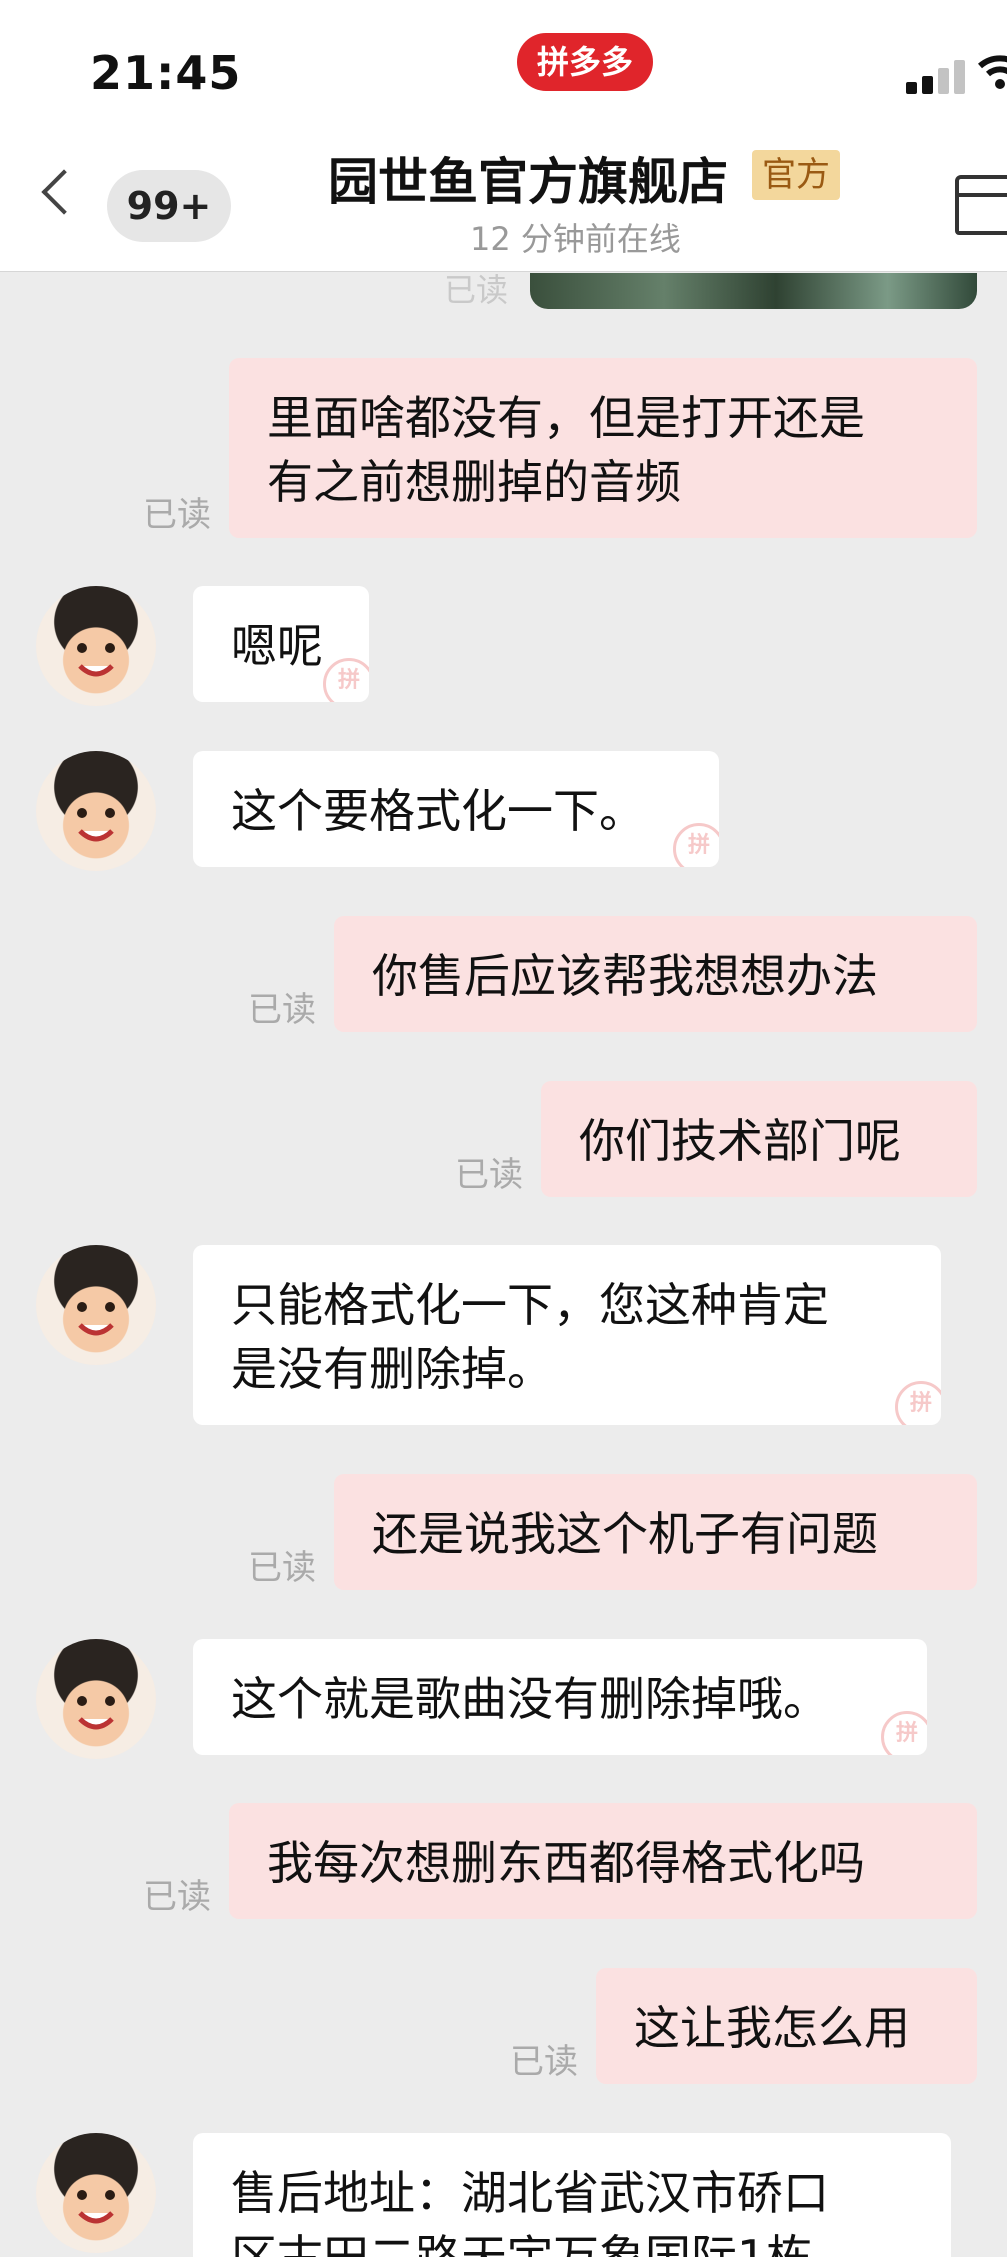 This screenshot has width=1007, height=2257. Describe the element at coordinates (991, 72) in the screenshot. I see `wifi-icon` at that location.